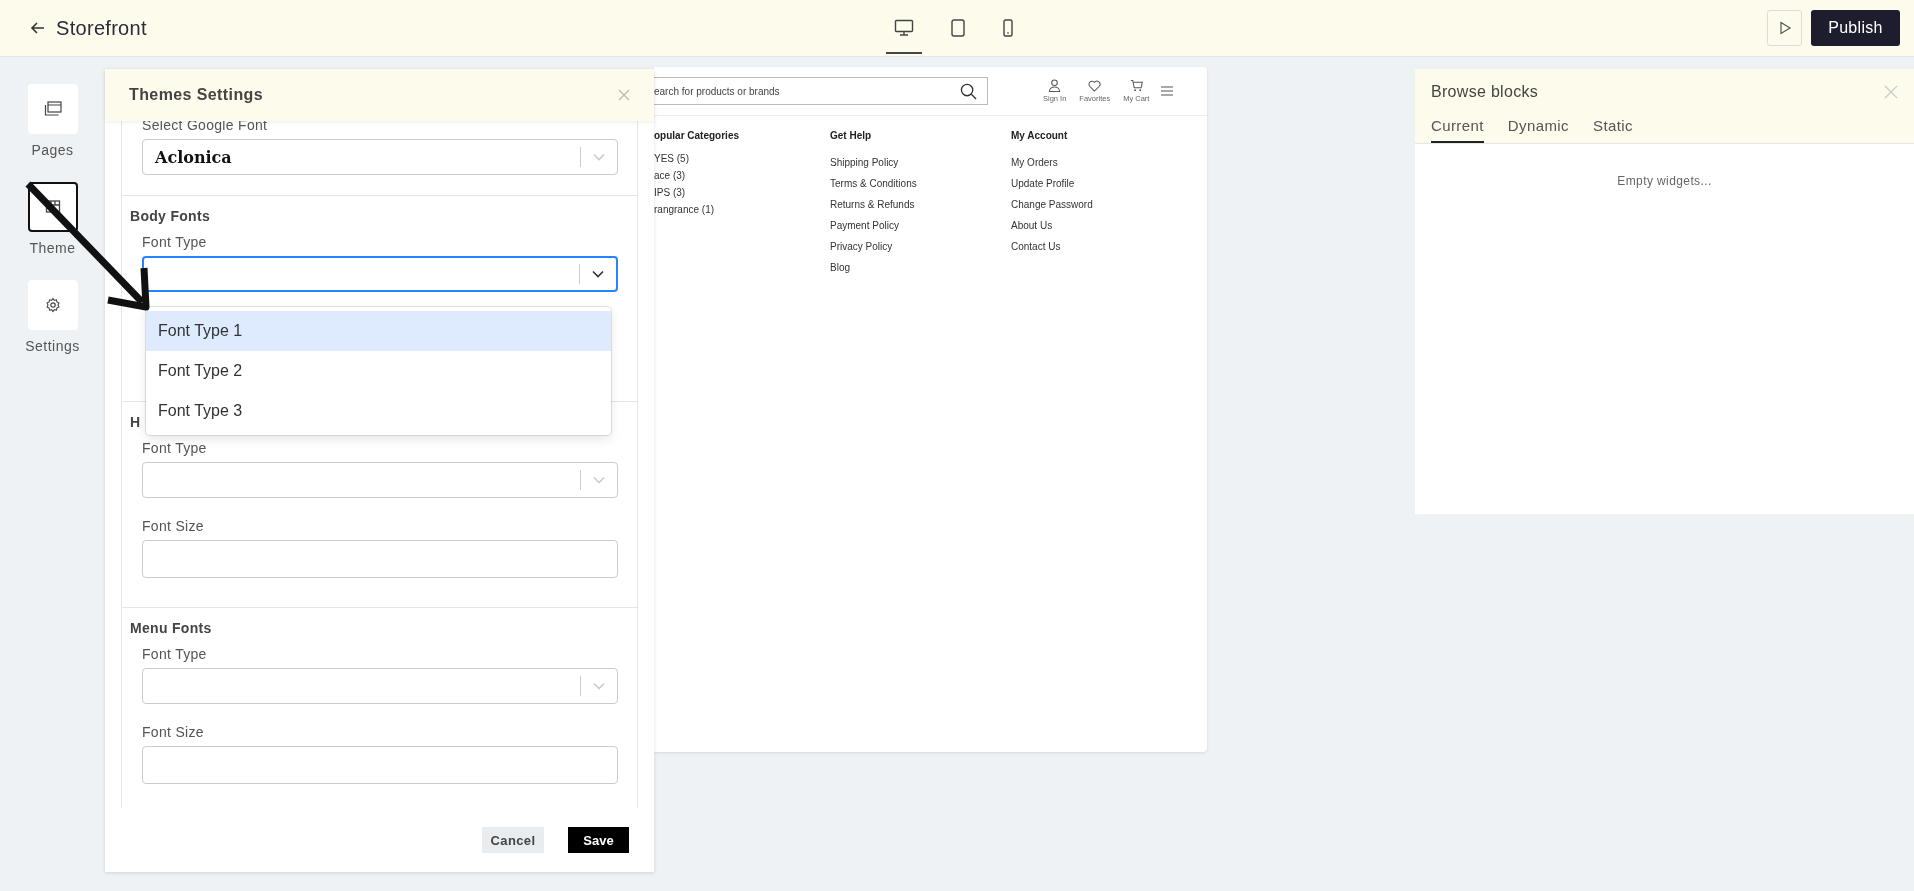 This screenshot has height=891, width=1914. Describe the element at coordinates (170, 216) in the screenshot. I see `section-heading: Body Fonts` at that location.